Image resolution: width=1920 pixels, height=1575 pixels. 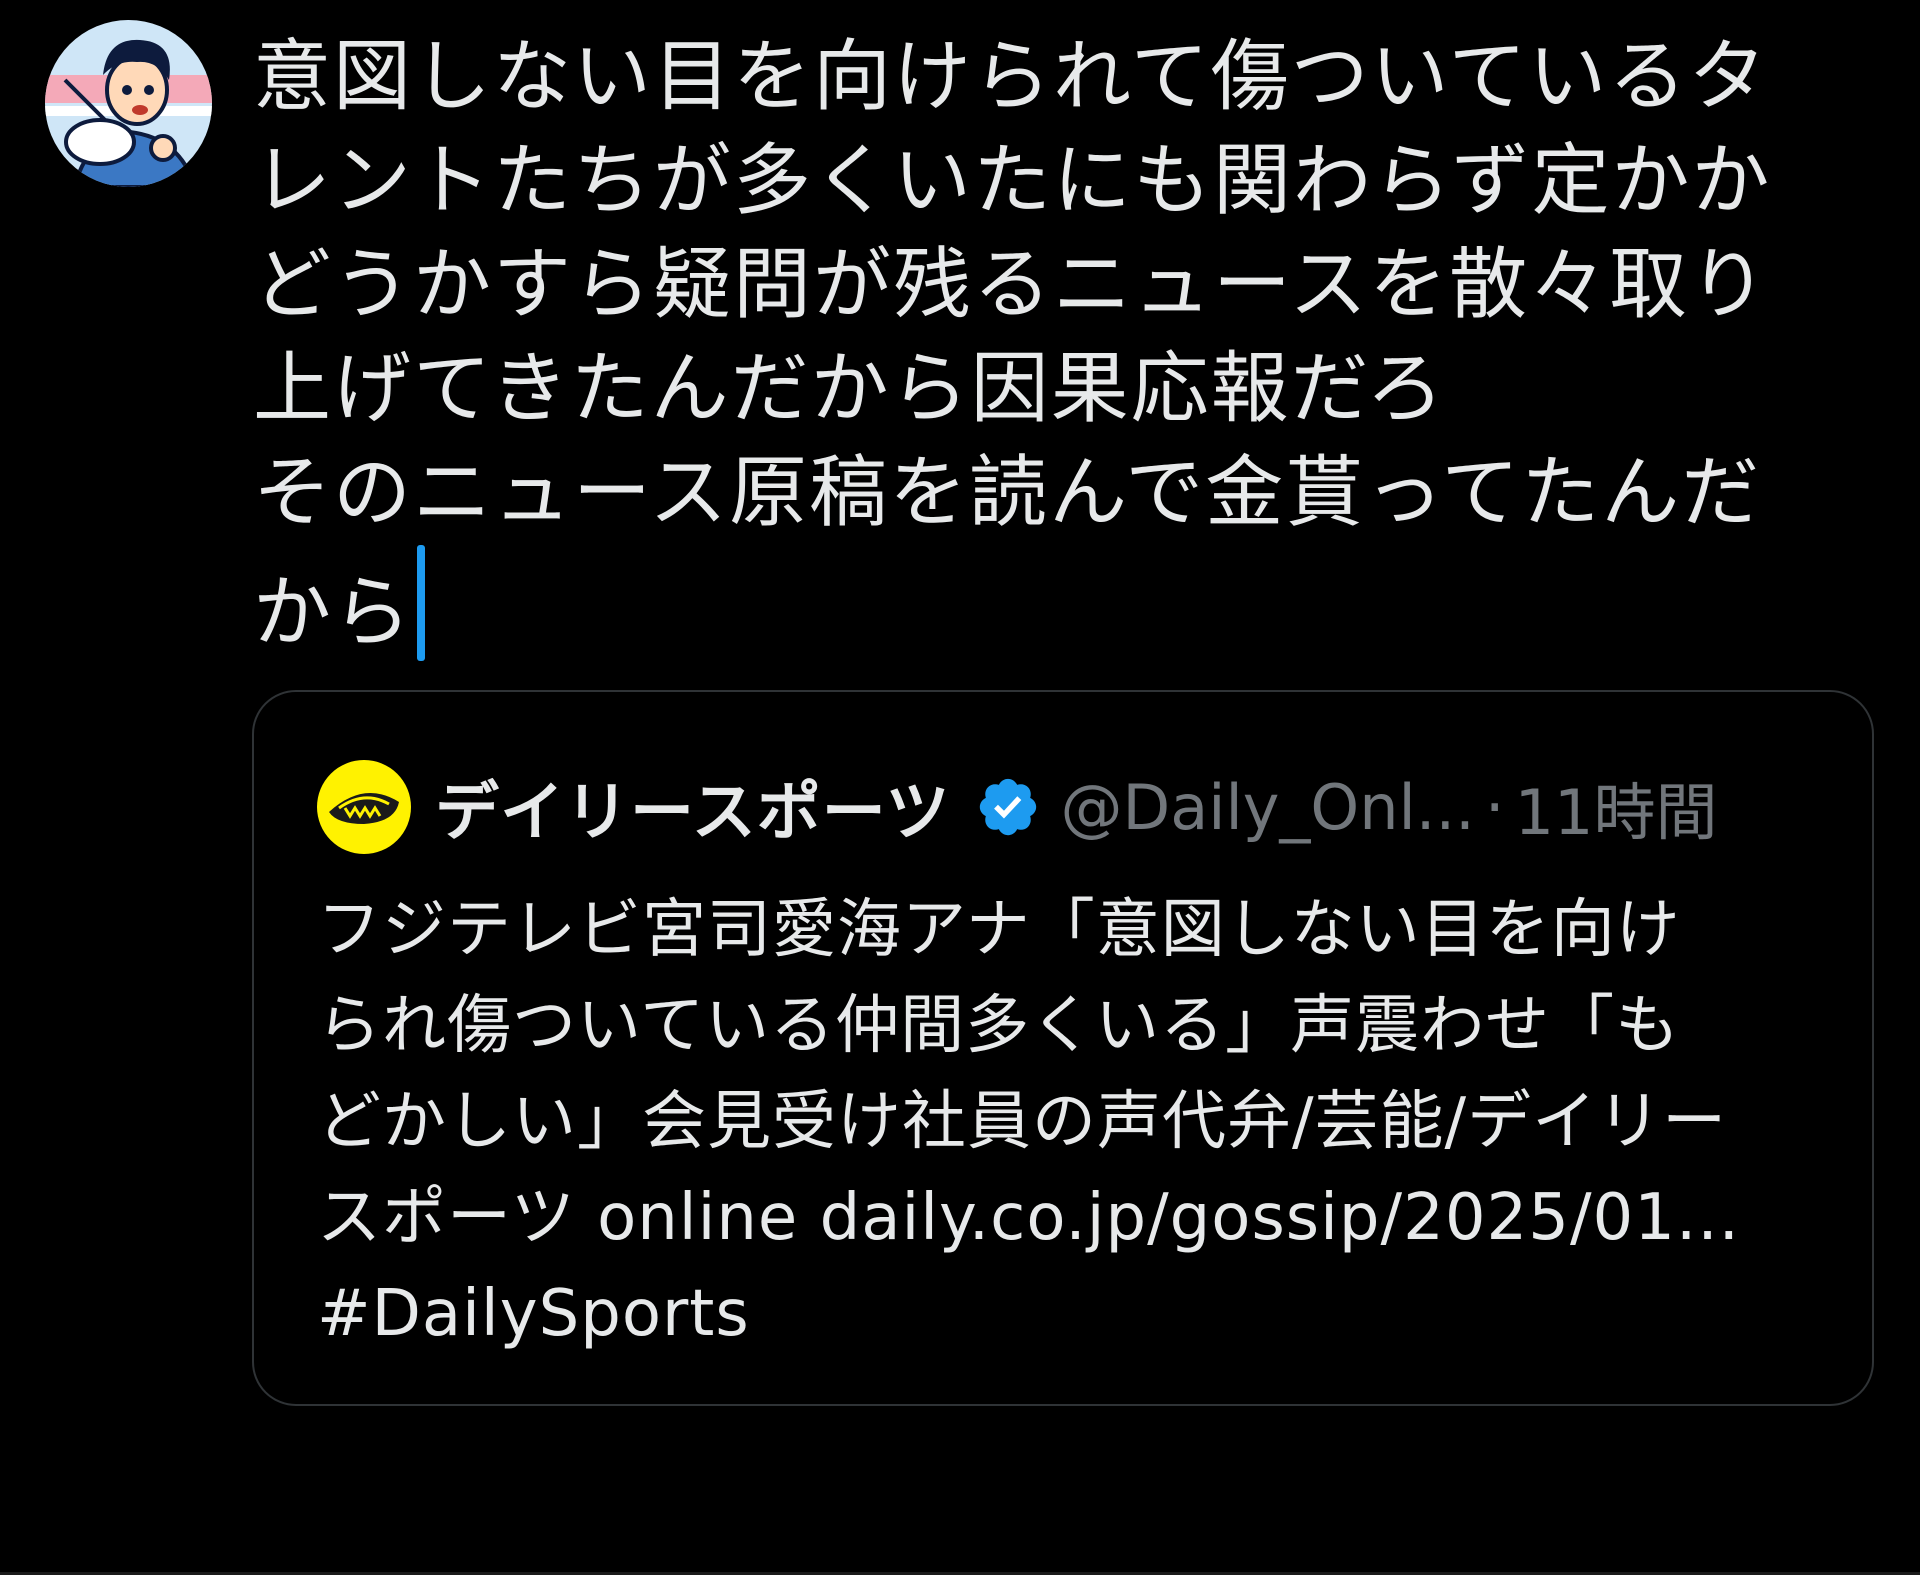 I want to click on quoted-tweet-timestamp: 11時間, so click(x=1616, y=807).